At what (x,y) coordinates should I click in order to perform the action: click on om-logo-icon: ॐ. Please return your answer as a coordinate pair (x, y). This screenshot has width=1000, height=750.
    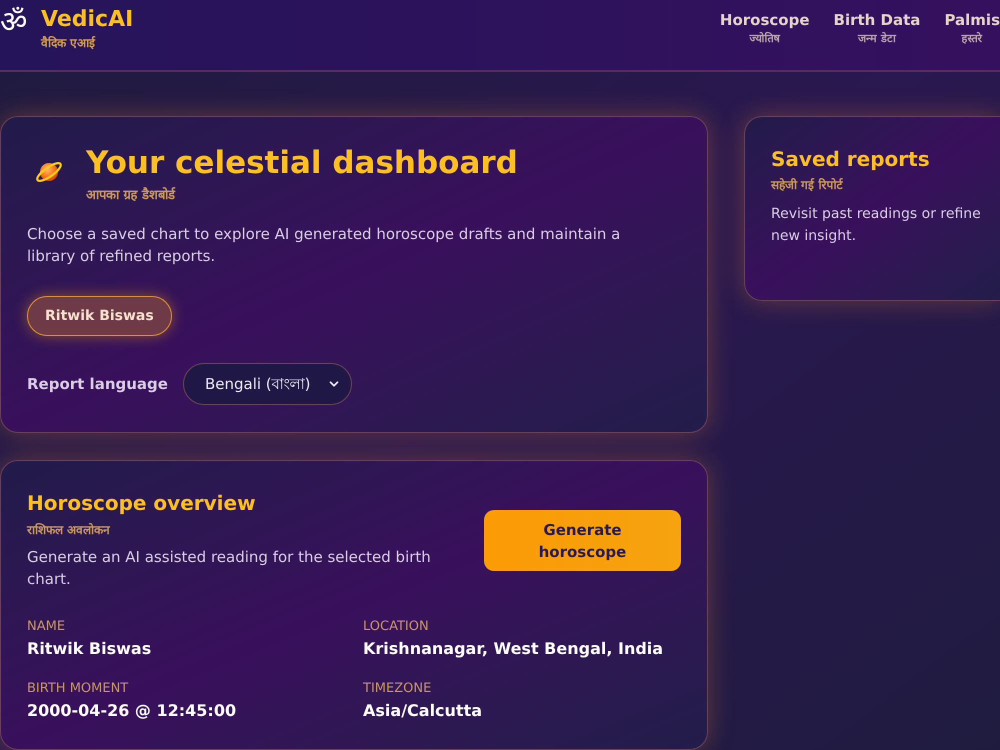
    Looking at the image, I should click on (13, 23).